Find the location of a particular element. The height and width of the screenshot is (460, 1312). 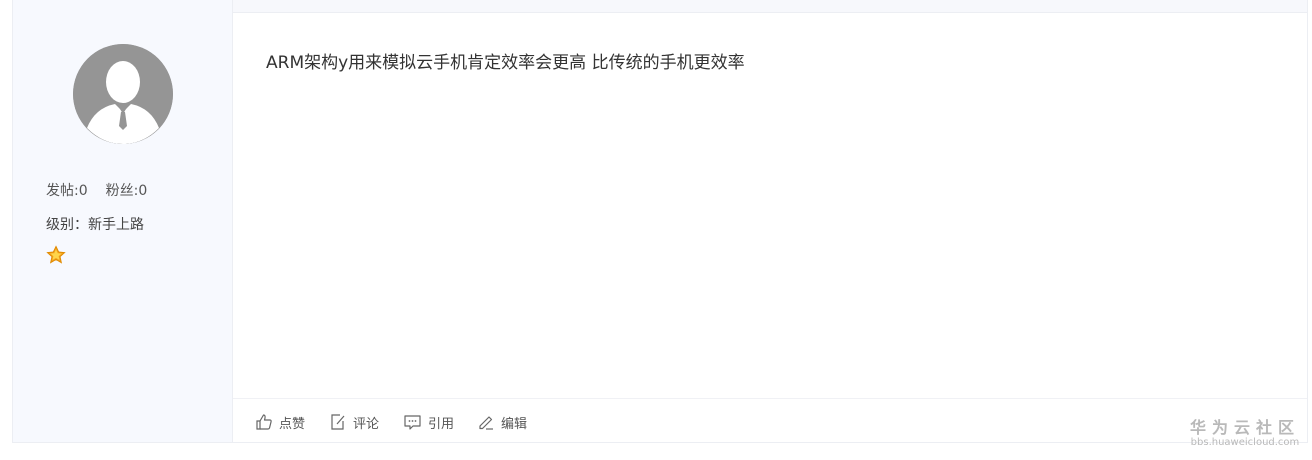

thumbs-up-icon is located at coordinates (264, 422).